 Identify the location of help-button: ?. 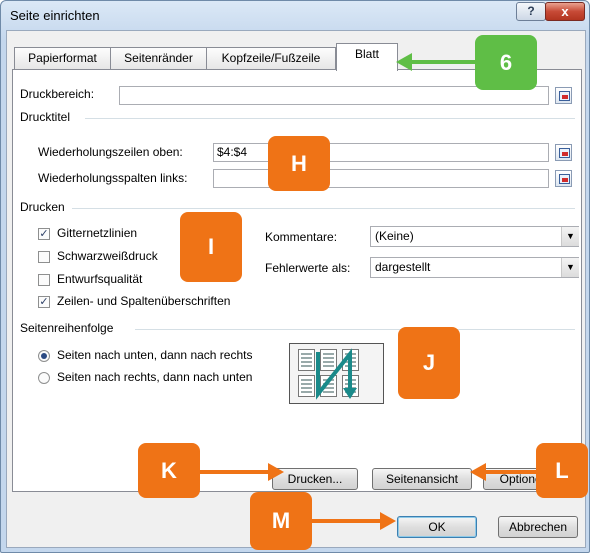
(531, 11).